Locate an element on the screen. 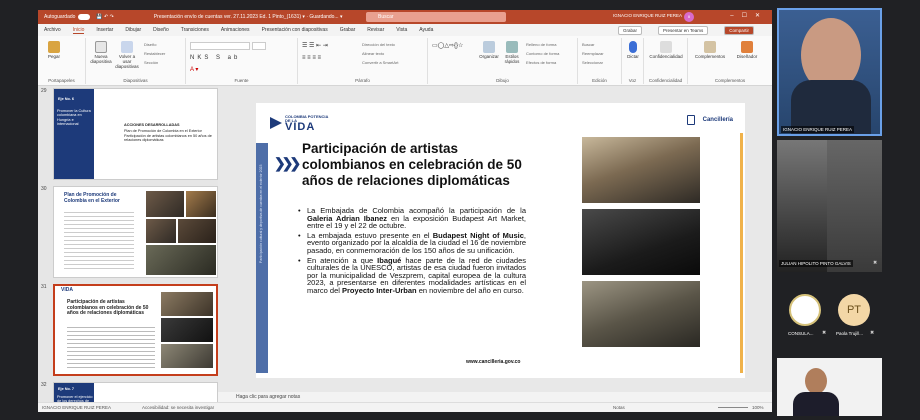  save-icon: 💾 ↶ ↷ is located at coordinates (104, 17).